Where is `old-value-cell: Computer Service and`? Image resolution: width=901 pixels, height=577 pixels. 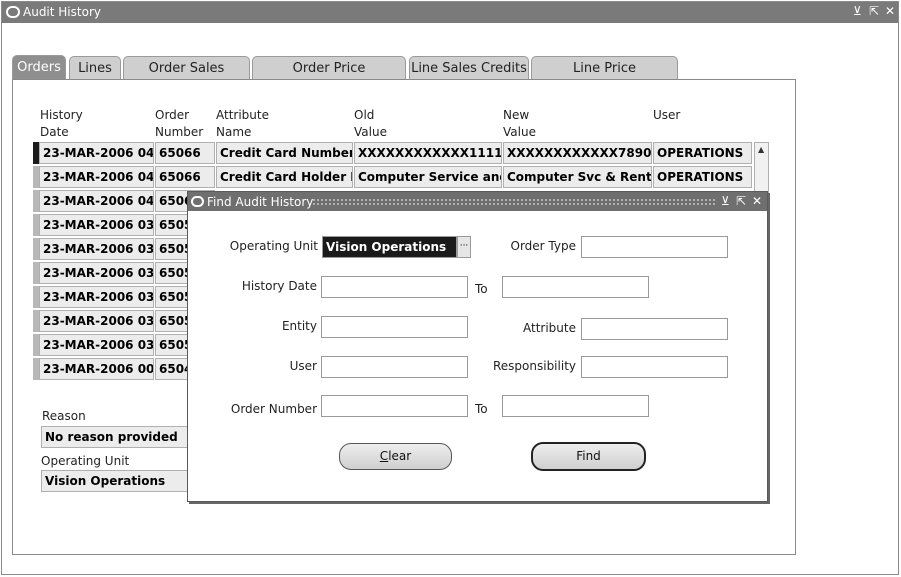 old-value-cell: Computer Service and is located at coordinates (428, 177).